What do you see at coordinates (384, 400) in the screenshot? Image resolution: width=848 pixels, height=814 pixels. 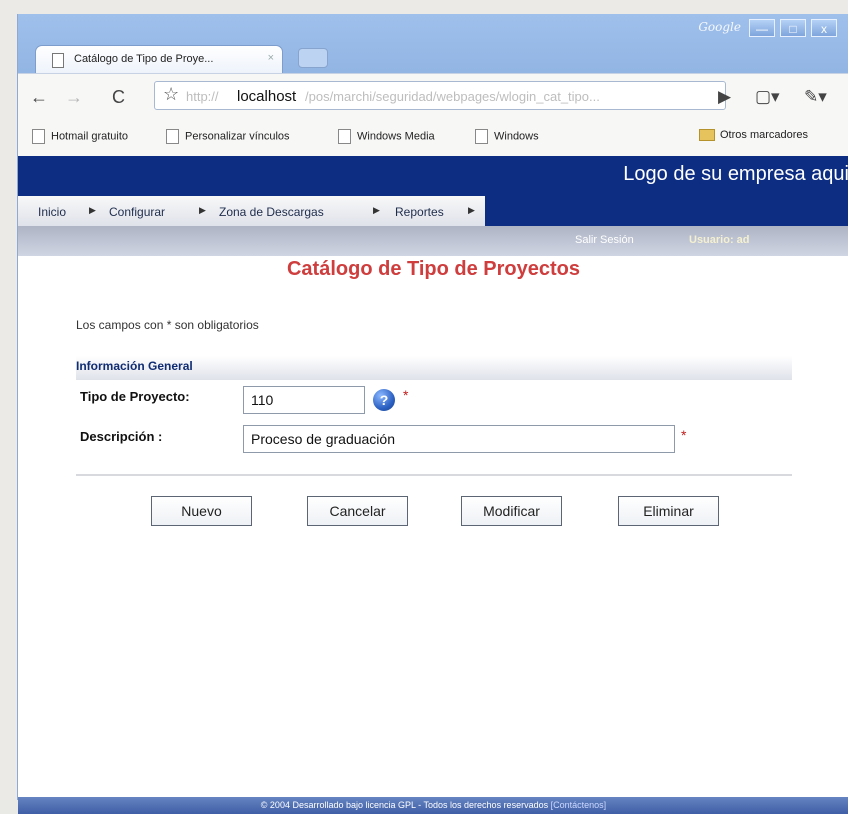 I see `help-icon: ?` at bounding box center [384, 400].